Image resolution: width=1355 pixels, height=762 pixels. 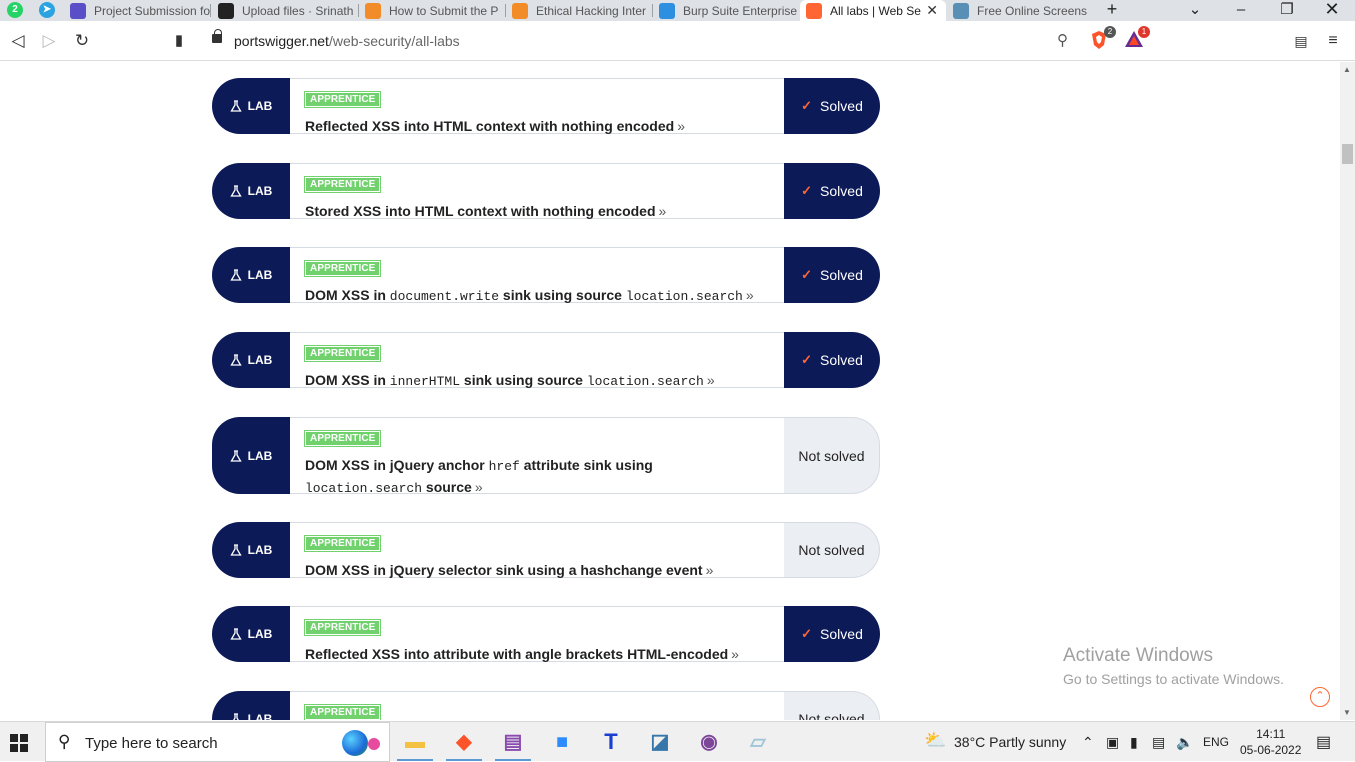 I want to click on whatsapp-icon: 2, so click(x=15, y=10).